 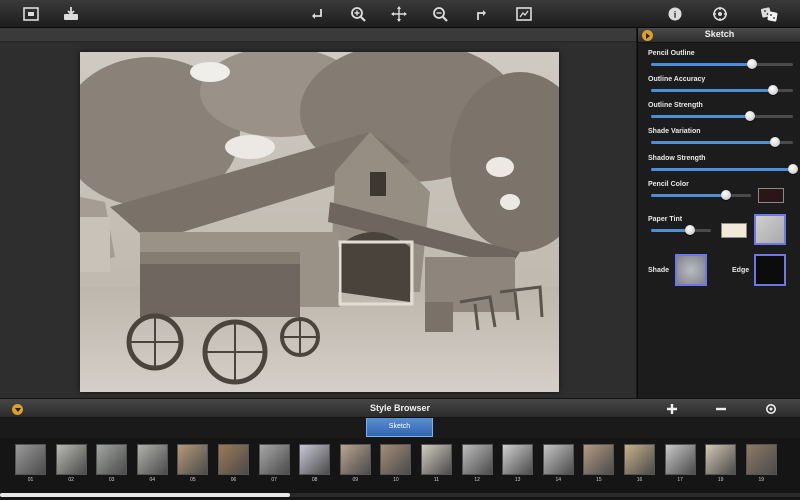 I want to click on style-thumbnail: 10, so click(x=396, y=463).